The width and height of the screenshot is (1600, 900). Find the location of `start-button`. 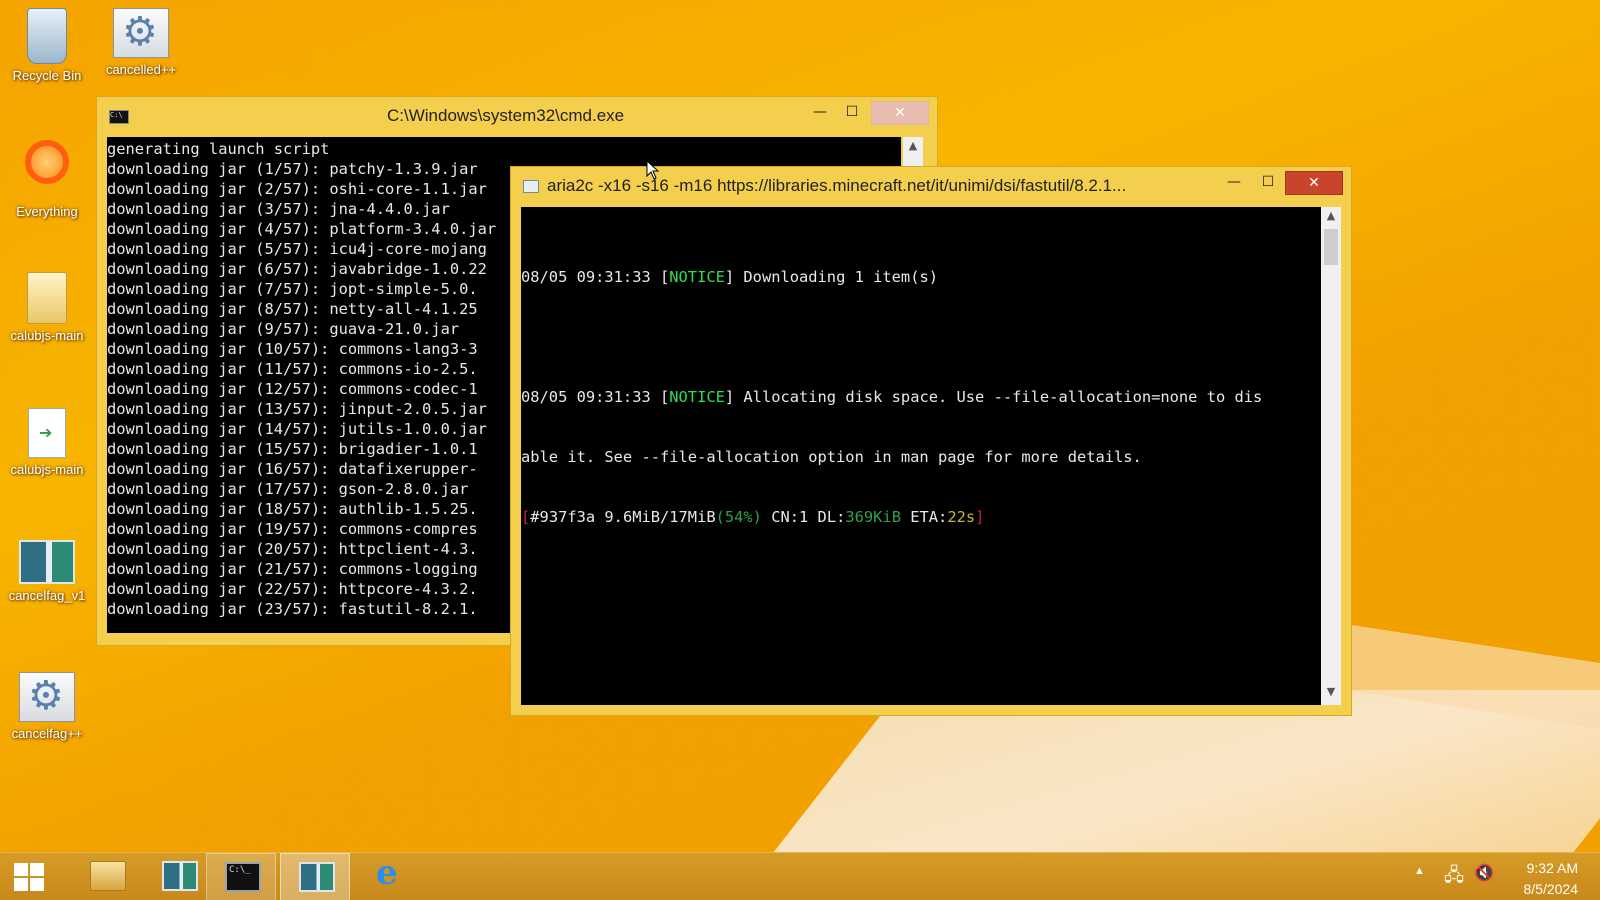

start-button is located at coordinates (35, 876).